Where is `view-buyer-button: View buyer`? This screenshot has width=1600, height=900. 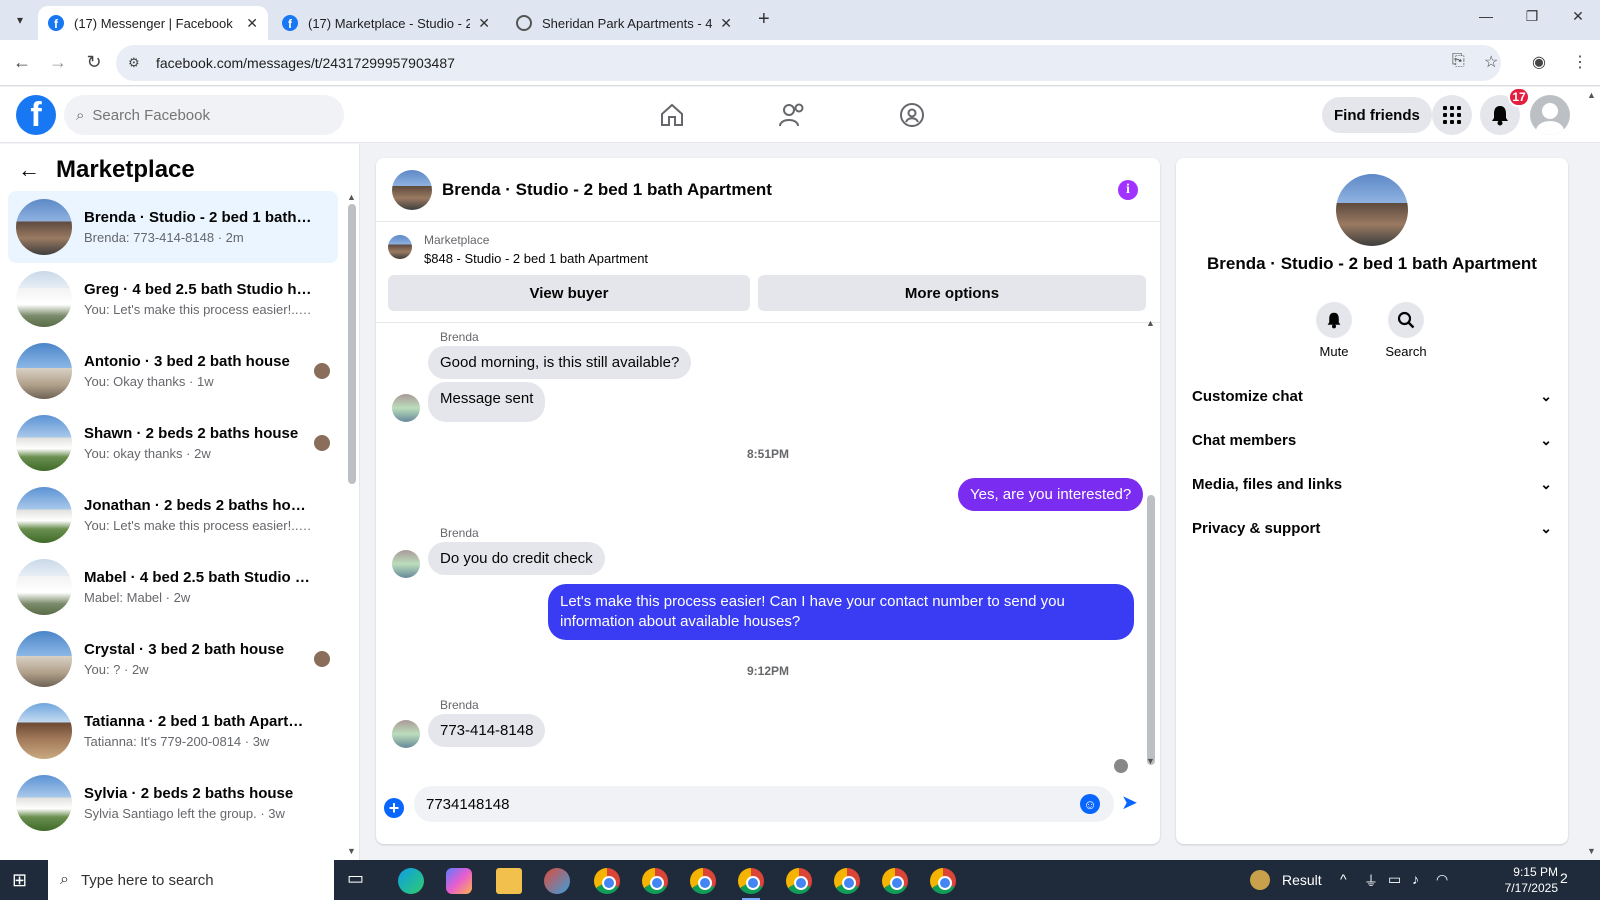 view-buyer-button: View buyer is located at coordinates (569, 293).